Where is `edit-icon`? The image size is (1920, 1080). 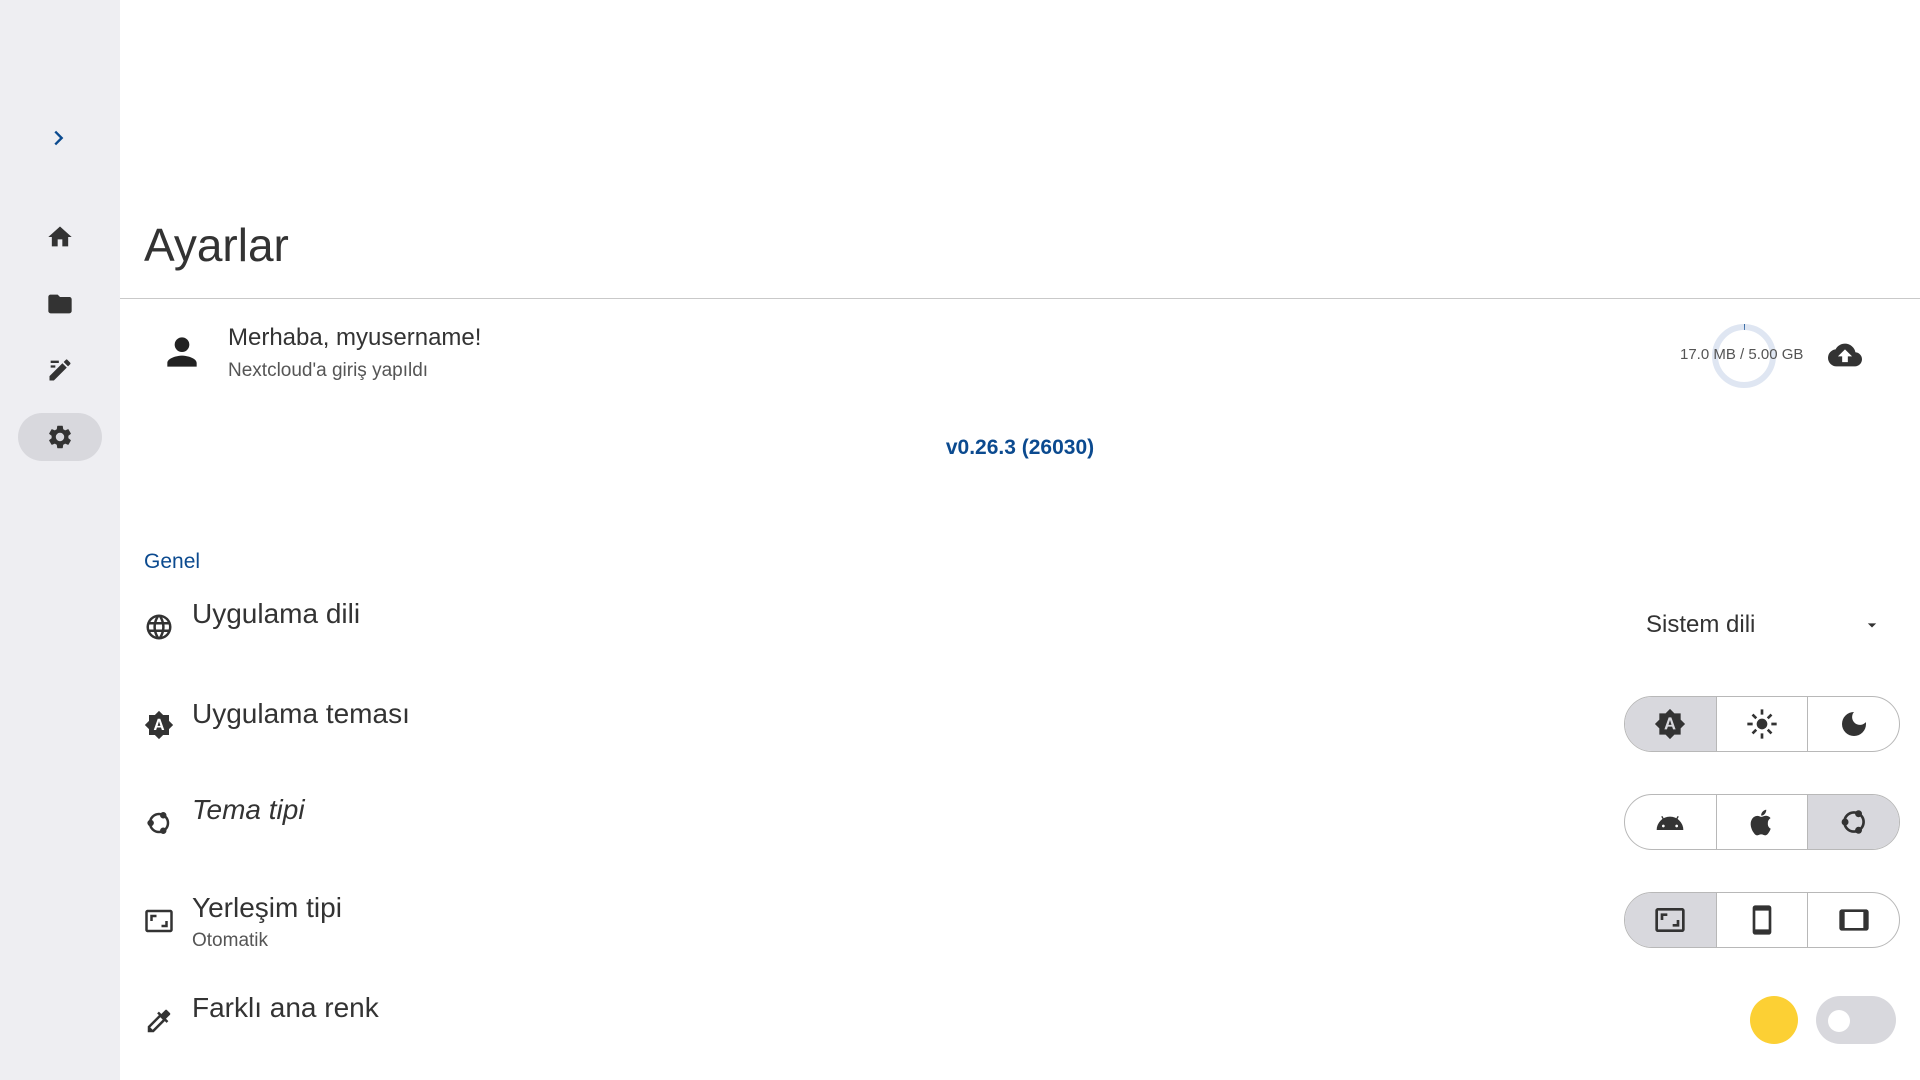
edit-icon is located at coordinates (60, 370).